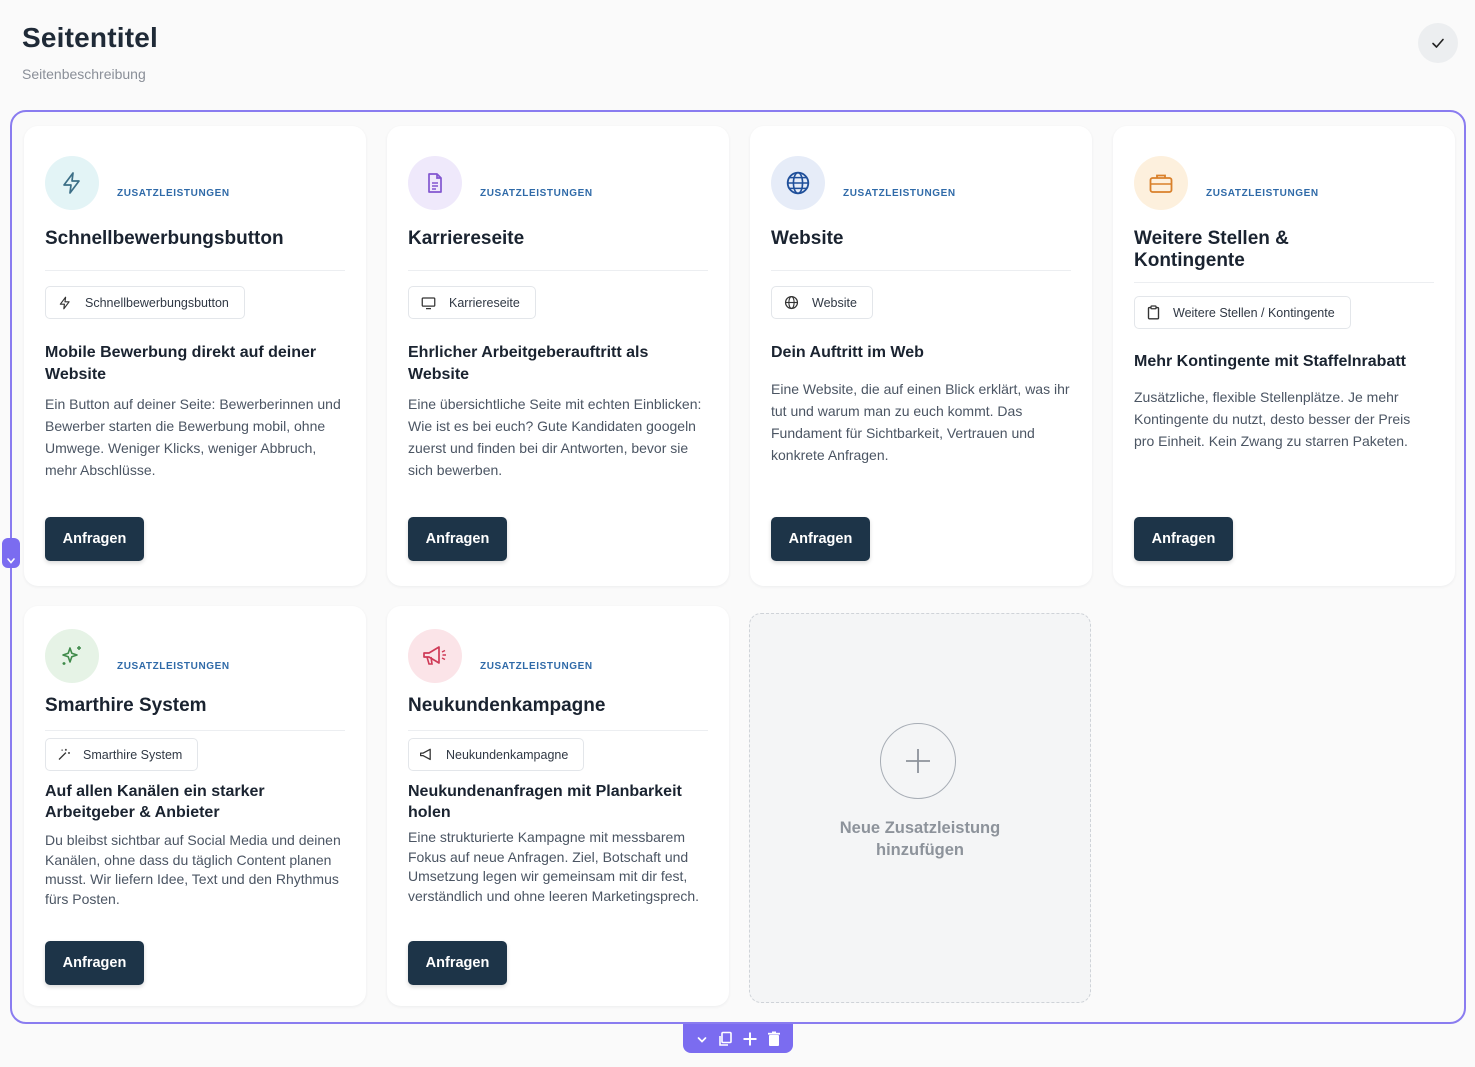 This screenshot has height=1067, width=1475. I want to click on card-title: Karriereseite, so click(466, 238).